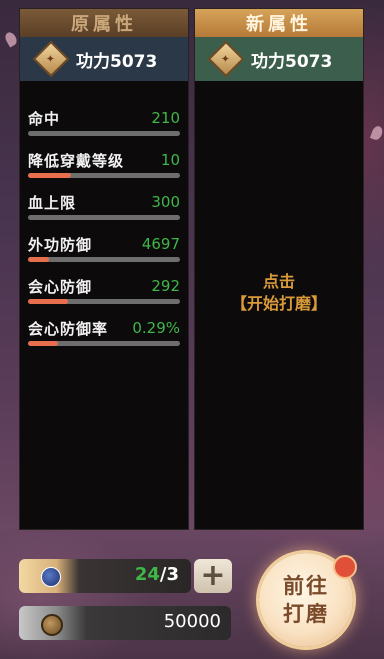 The width and height of the screenshot is (384, 659). I want to click on material-count: 24/3, so click(157, 574).